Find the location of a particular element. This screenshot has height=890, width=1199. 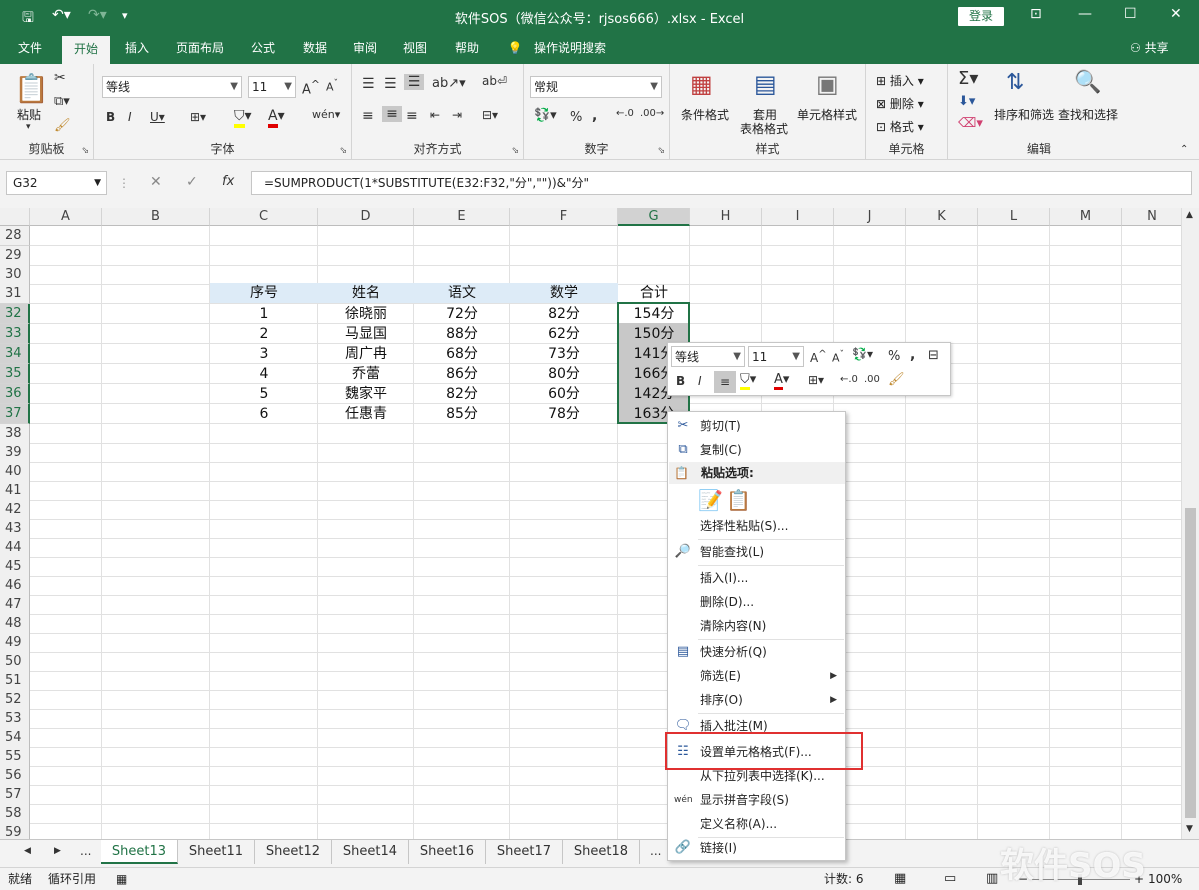

font-color-icon: A▾ is located at coordinates (781, 381).